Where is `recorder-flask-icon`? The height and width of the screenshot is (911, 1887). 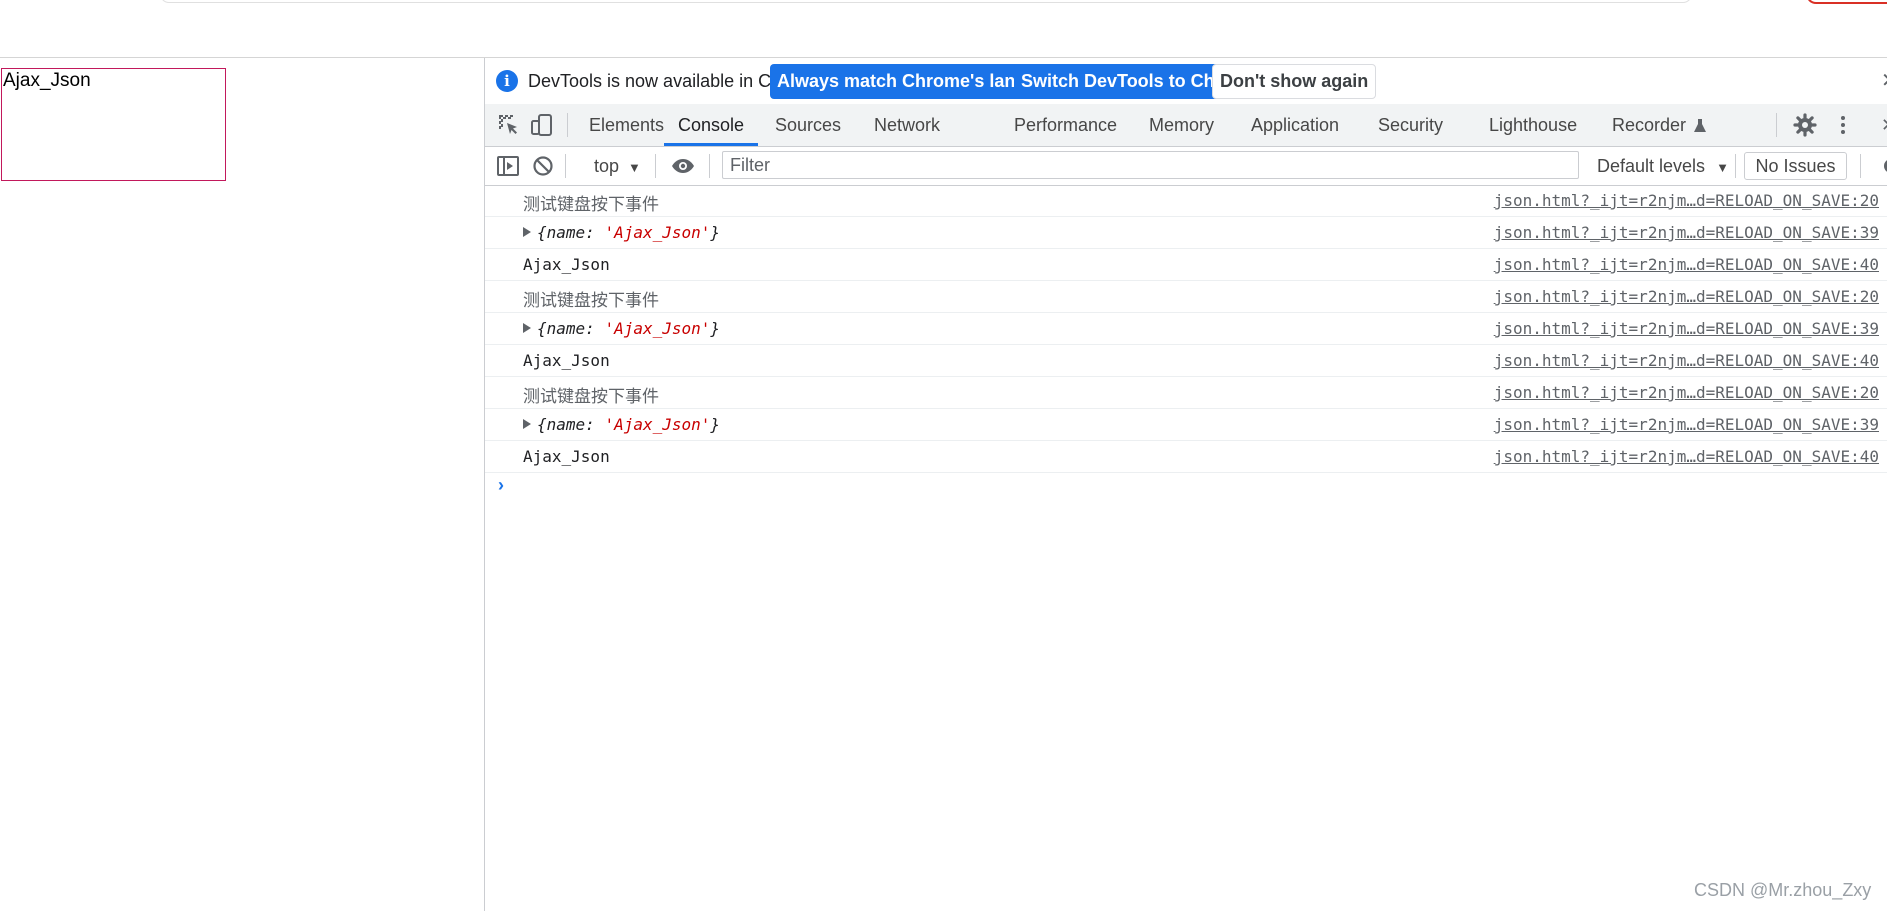
recorder-flask-icon is located at coordinates (1700, 125).